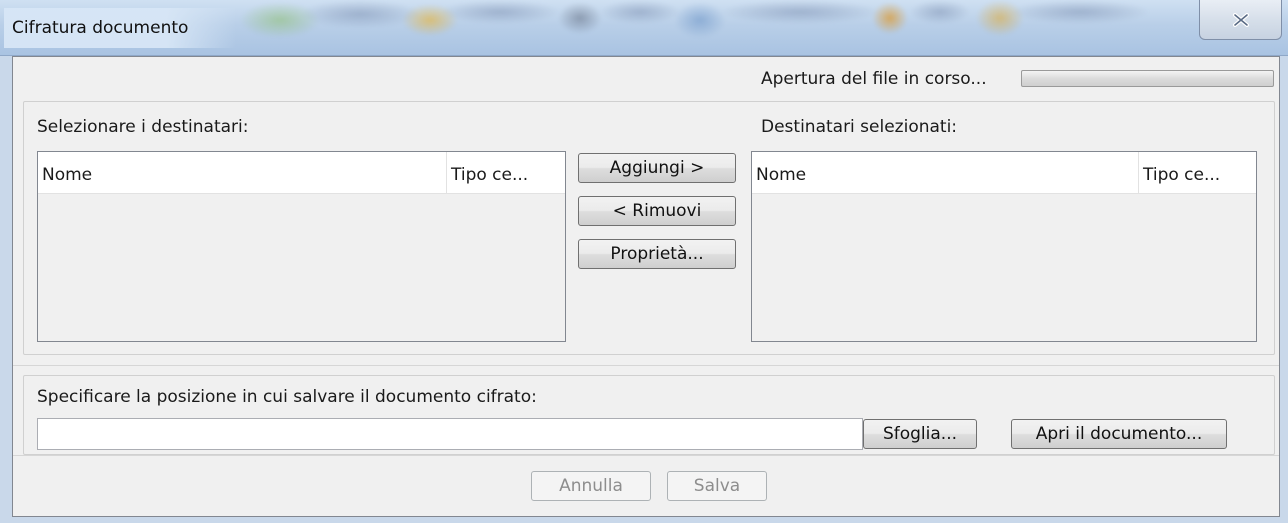 The width and height of the screenshot is (1288, 523). I want to click on save-path-input, so click(450, 434).